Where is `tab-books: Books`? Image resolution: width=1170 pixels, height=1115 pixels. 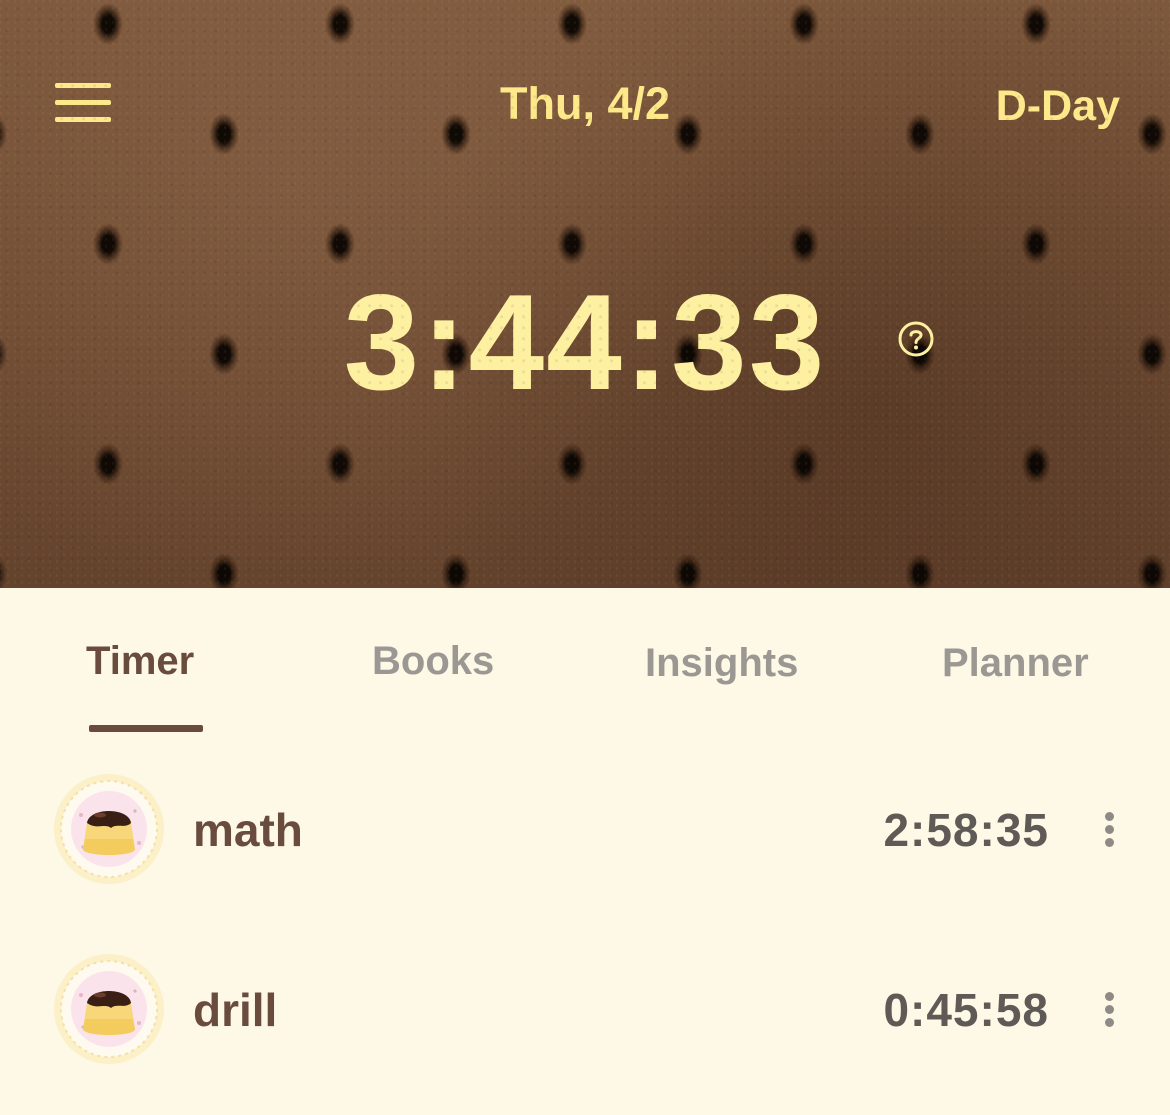
tab-books: Books is located at coordinates (433, 661).